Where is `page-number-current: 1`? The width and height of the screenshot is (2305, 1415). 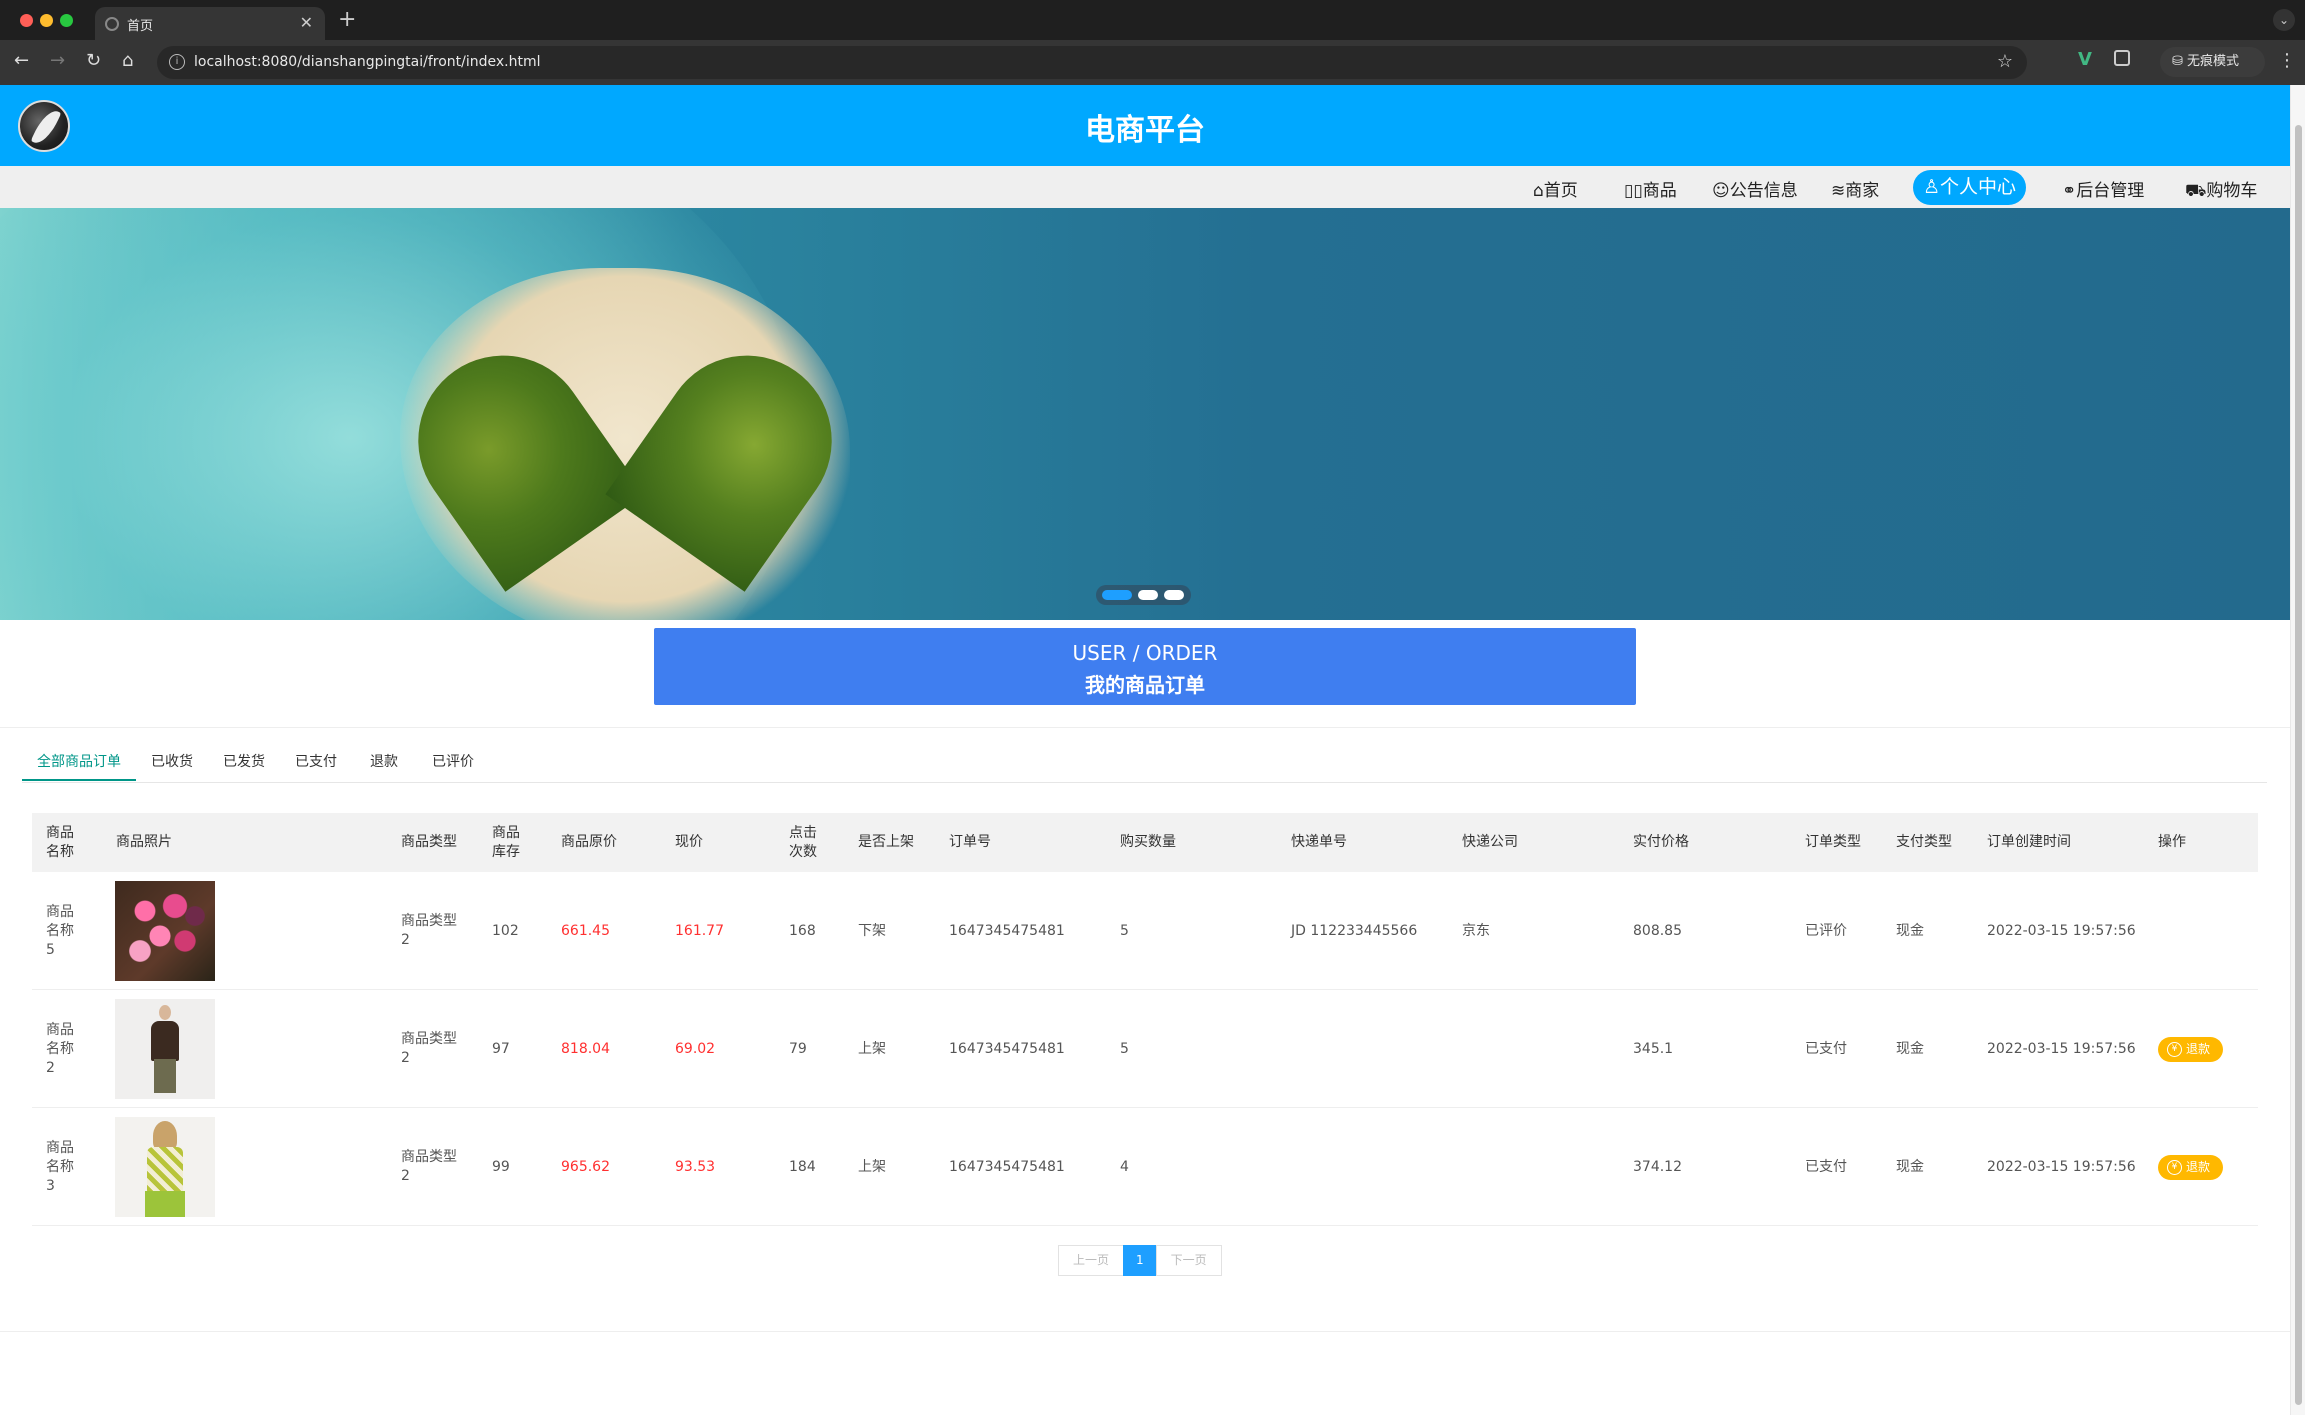 page-number-current: 1 is located at coordinates (1140, 1260).